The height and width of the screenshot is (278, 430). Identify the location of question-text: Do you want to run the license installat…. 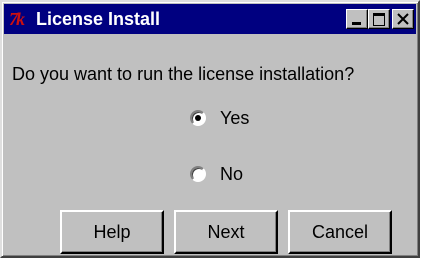
(183, 74).